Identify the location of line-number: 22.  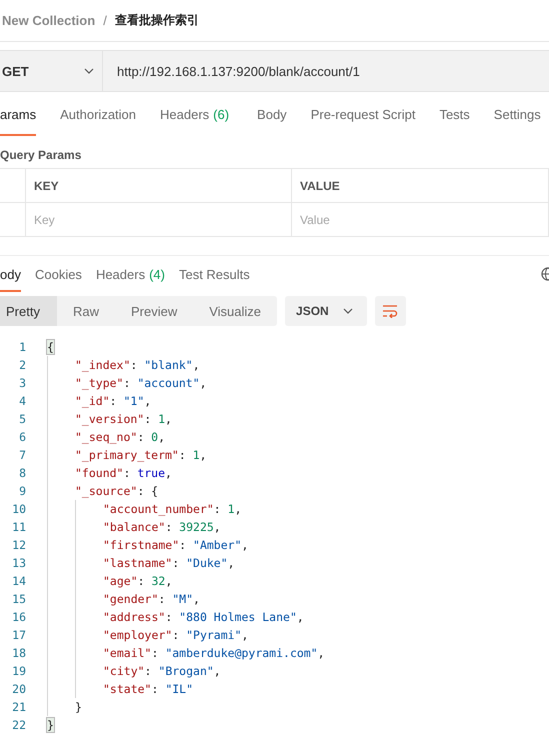
(18, 725).